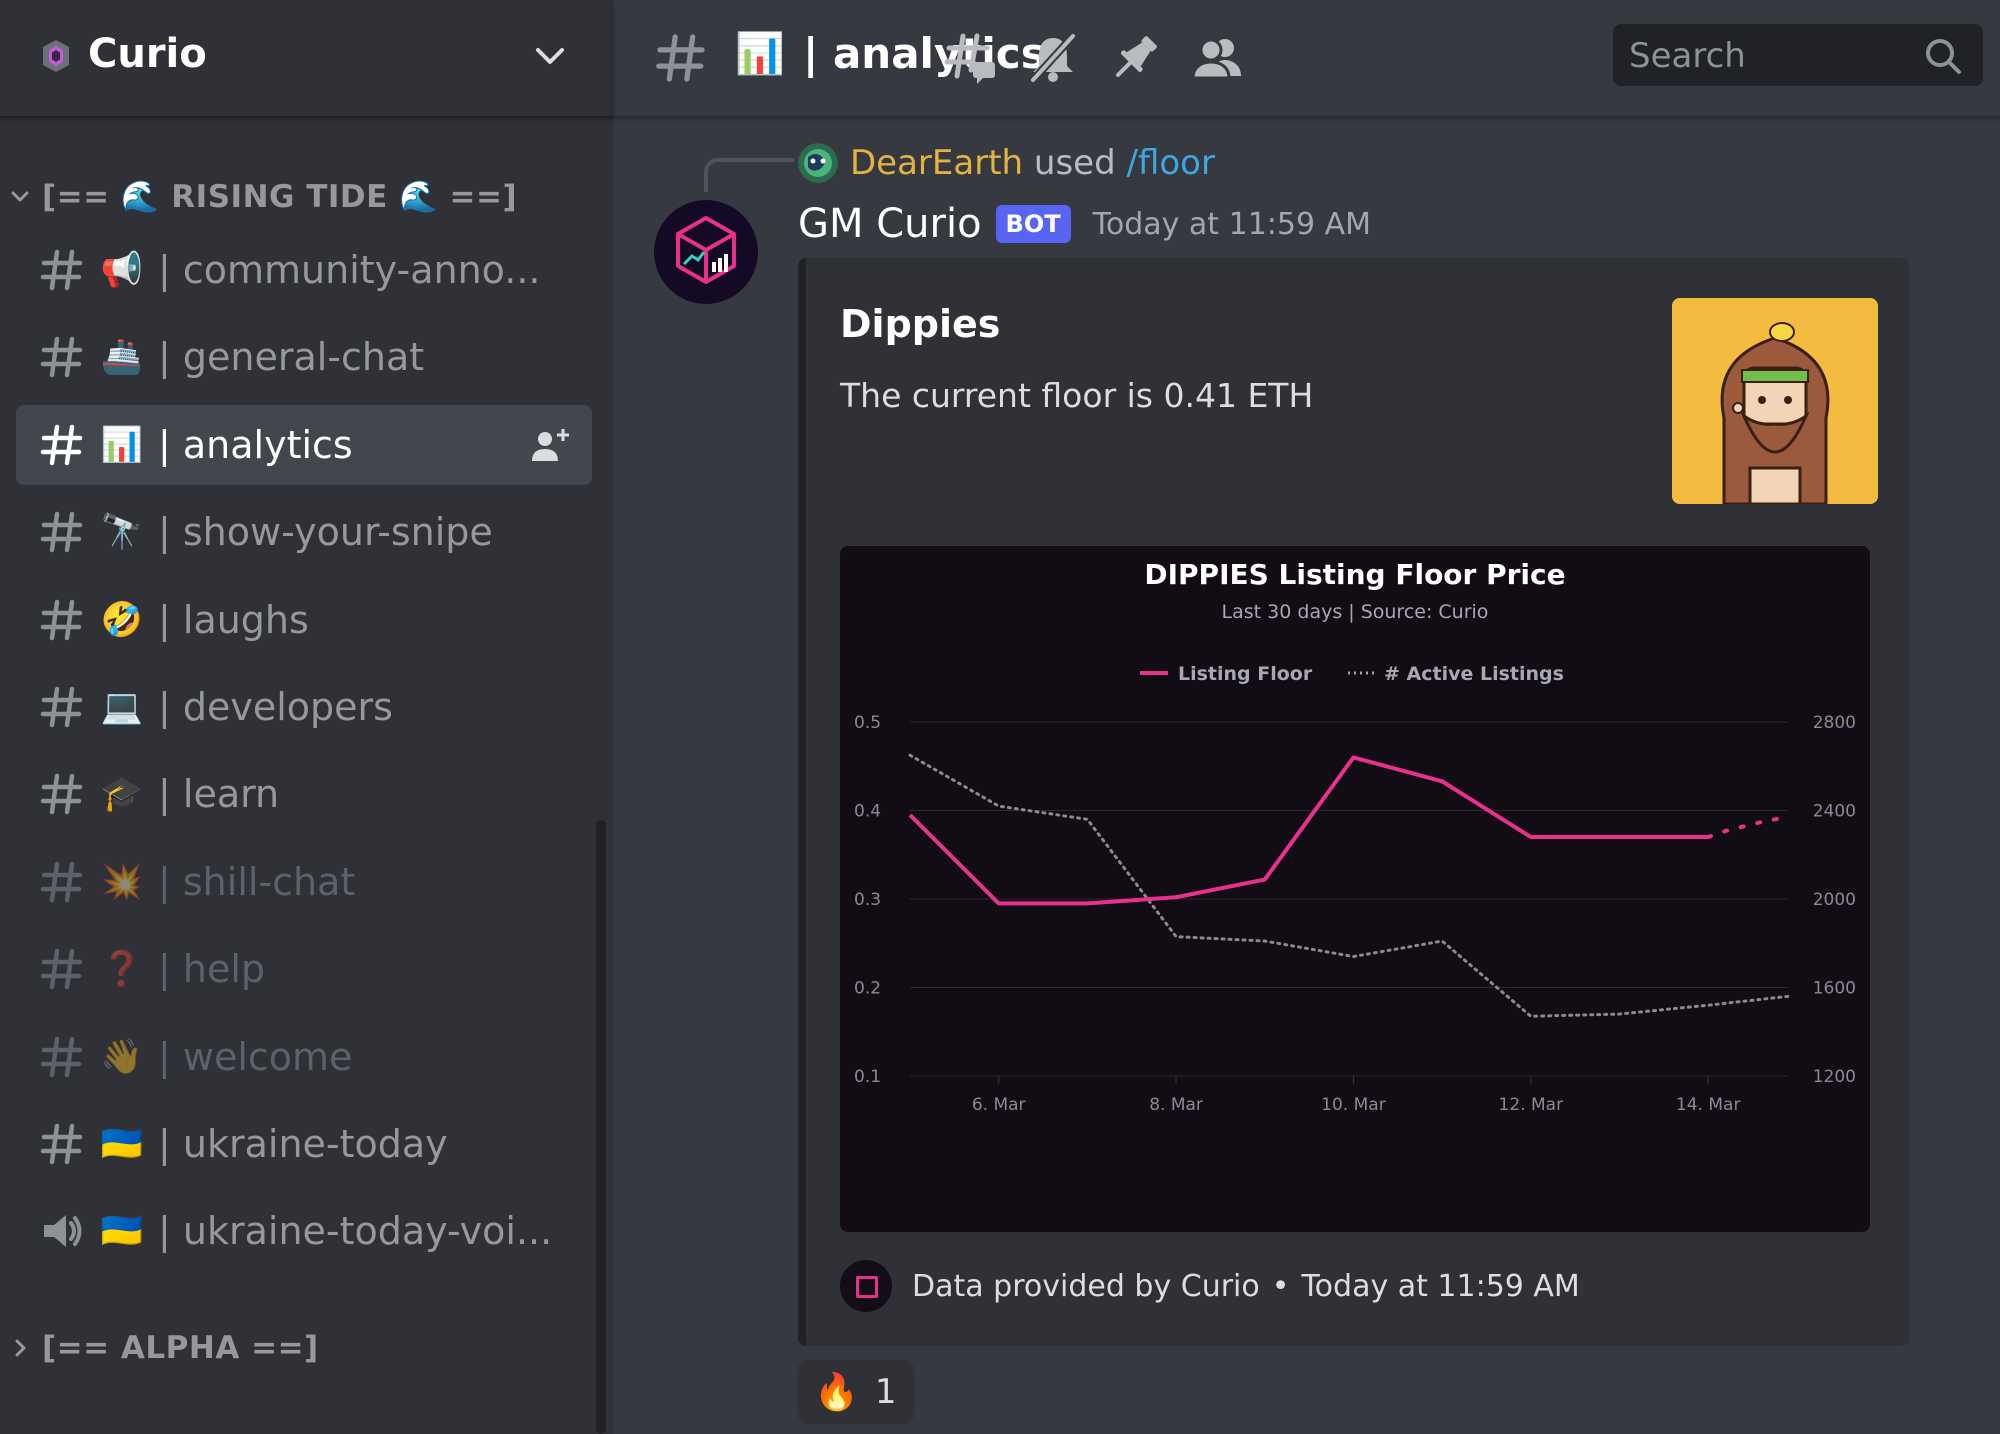 This screenshot has height=1434, width=2000. I want to click on threads-icon, so click(971, 58).